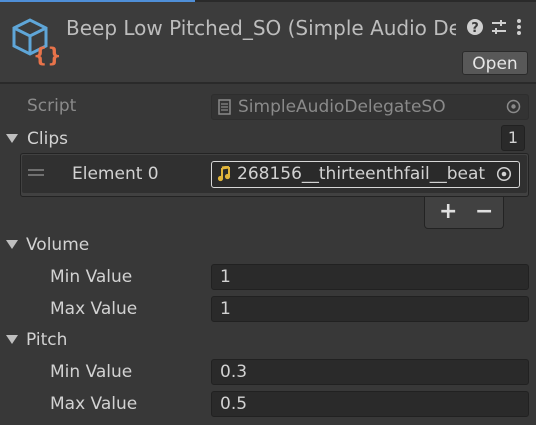 Image resolution: width=536 pixels, height=425 pixels. Describe the element at coordinates (370, 309) in the screenshot. I see `volume-max-field: 1` at that location.